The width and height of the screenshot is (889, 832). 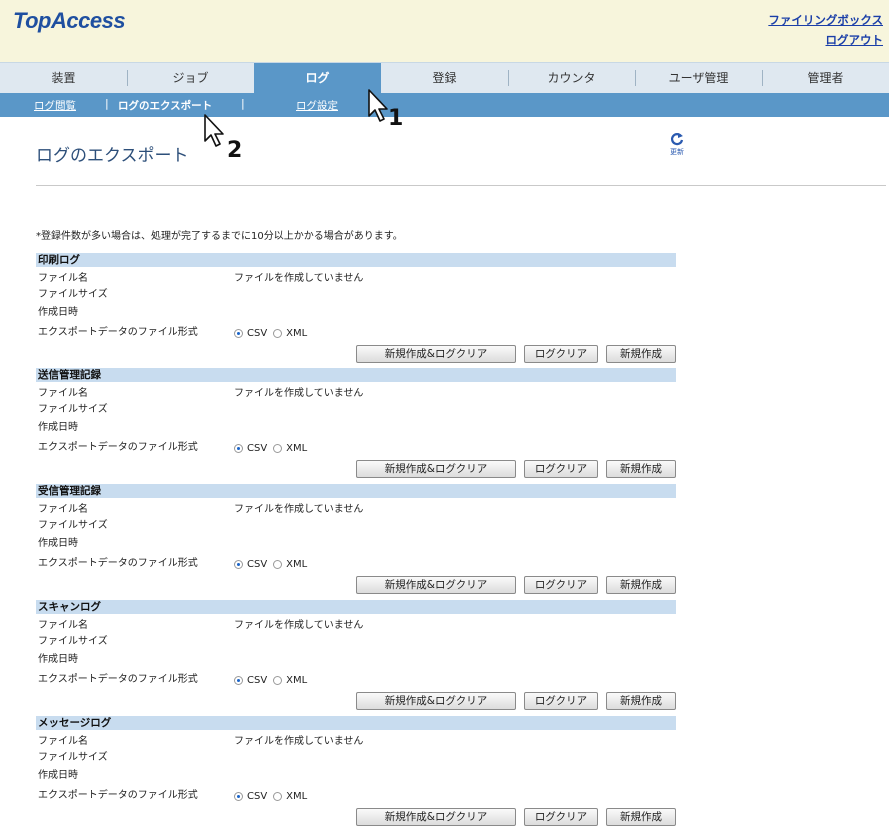 I want to click on refresh-button: 更新, so click(x=679, y=144).